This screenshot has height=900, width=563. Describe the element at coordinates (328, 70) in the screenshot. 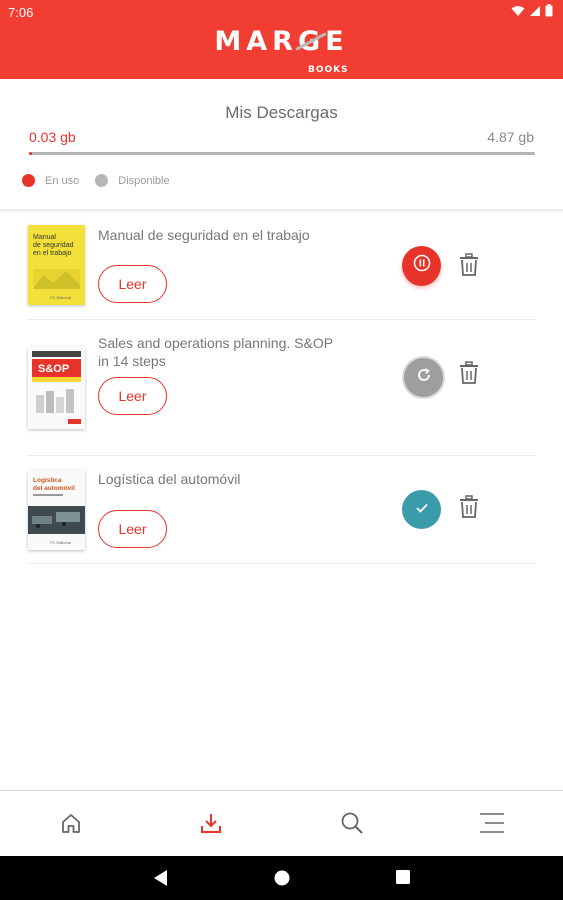

I see `logo-subtext: BOOKS` at that location.